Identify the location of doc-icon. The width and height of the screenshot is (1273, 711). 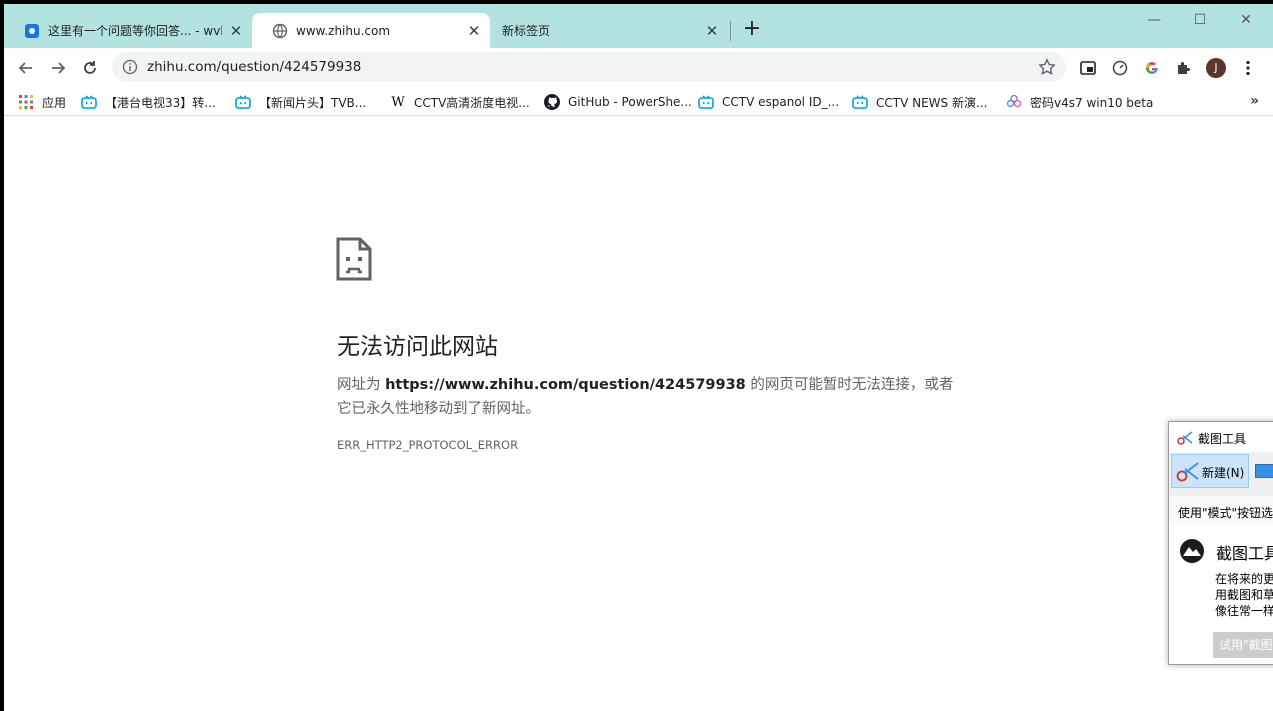
(32, 30).